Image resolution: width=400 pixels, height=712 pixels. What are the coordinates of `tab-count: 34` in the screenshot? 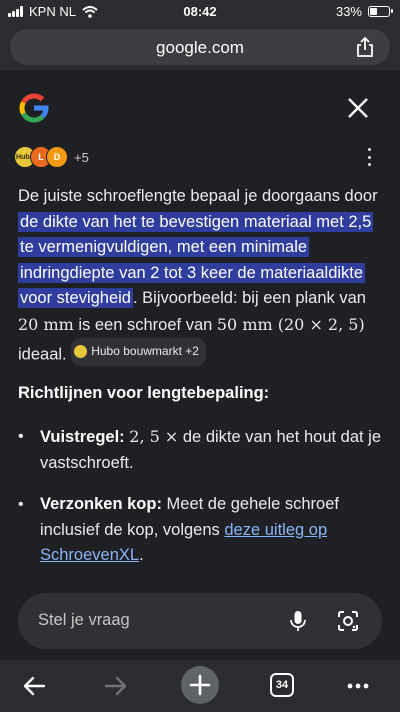 It's located at (282, 685).